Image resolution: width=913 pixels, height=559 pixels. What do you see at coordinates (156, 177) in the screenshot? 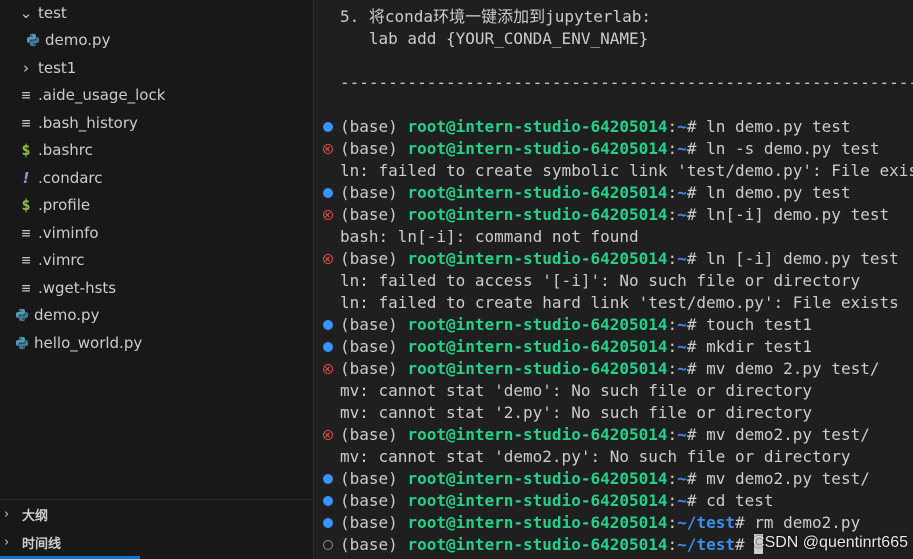
I see `tree-item: ! .condarc` at bounding box center [156, 177].